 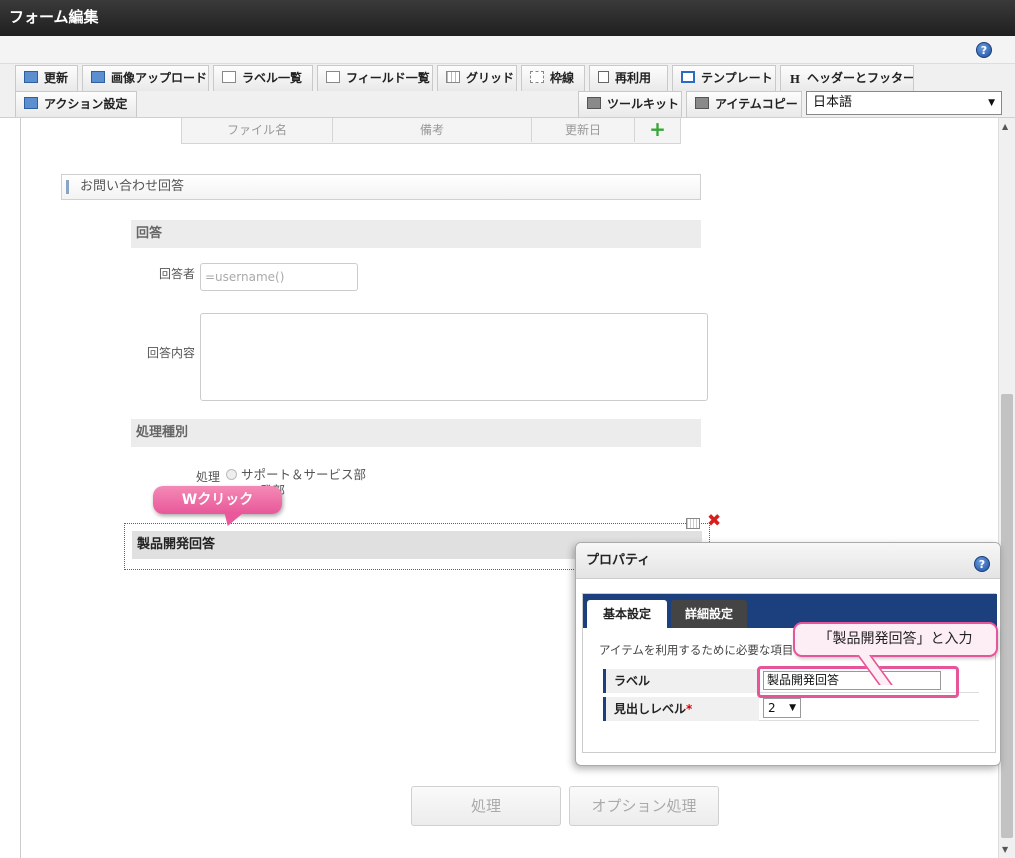 What do you see at coordinates (744, 104) in the screenshot?
I see `item-copy-button: アイテムコピー` at bounding box center [744, 104].